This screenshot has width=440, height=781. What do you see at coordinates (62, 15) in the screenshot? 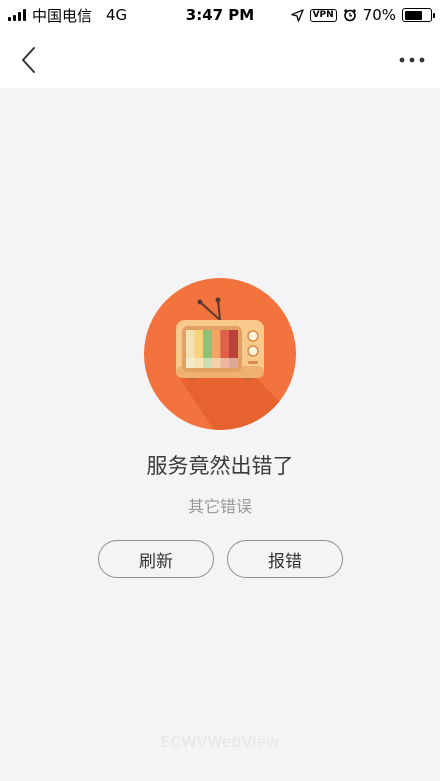
I see `carrier-name: 中国电信` at bounding box center [62, 15].